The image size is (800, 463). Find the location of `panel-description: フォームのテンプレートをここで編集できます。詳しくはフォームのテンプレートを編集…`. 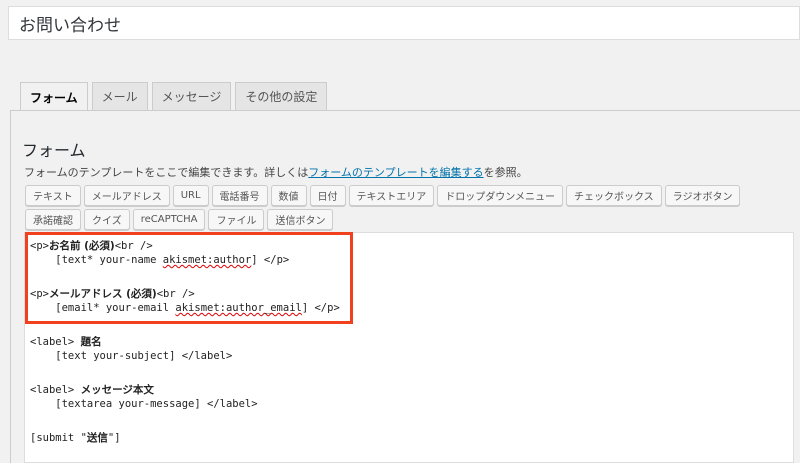

panel-description: フォームのテンプレートをここで編集できます。詳しくはフォームのテンプレートを編集… is located at coordinates (276, 172).